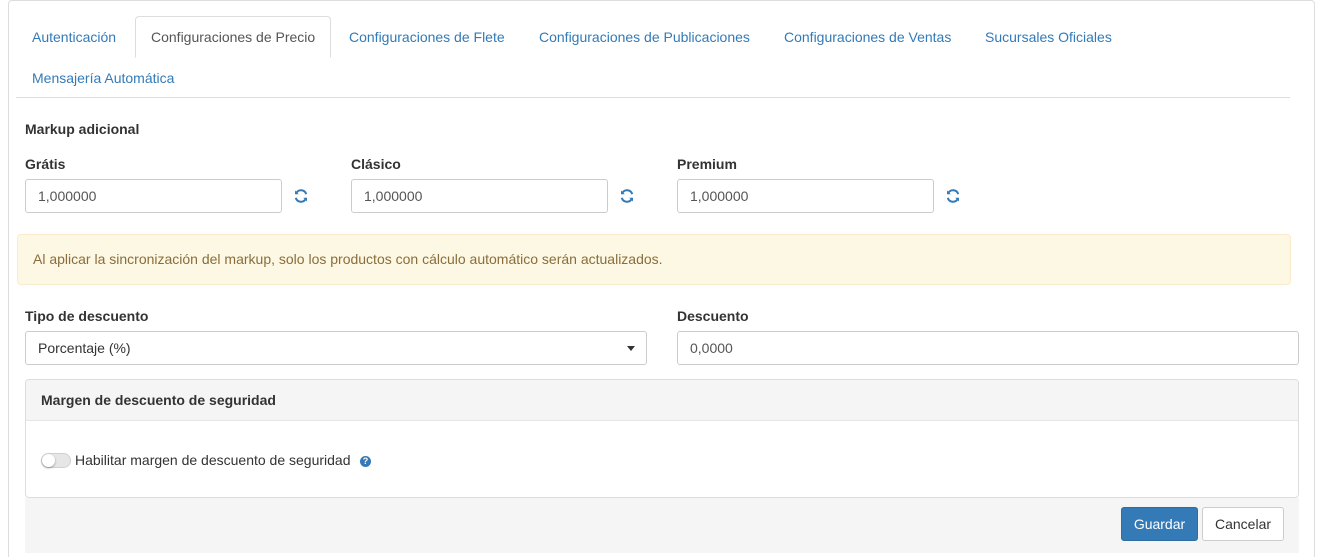  I want to click on discount-value-label: Descuento, so click(713, 316).